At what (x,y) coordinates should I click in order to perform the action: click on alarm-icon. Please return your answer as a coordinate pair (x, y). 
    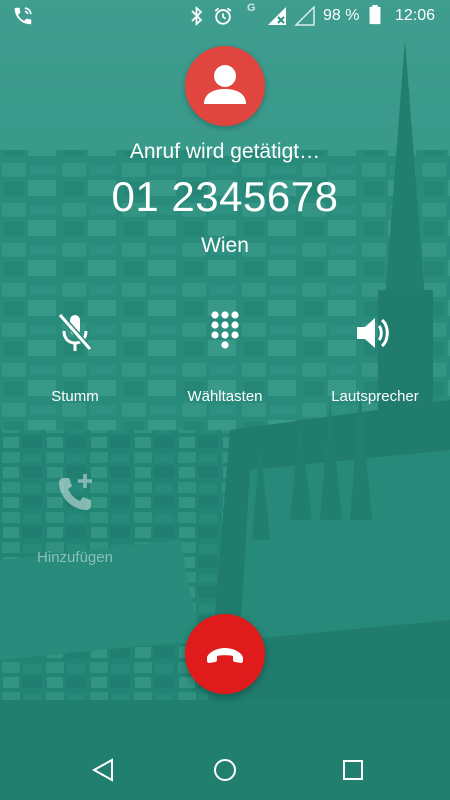
    Looking at the image, I should click on (223, 16).